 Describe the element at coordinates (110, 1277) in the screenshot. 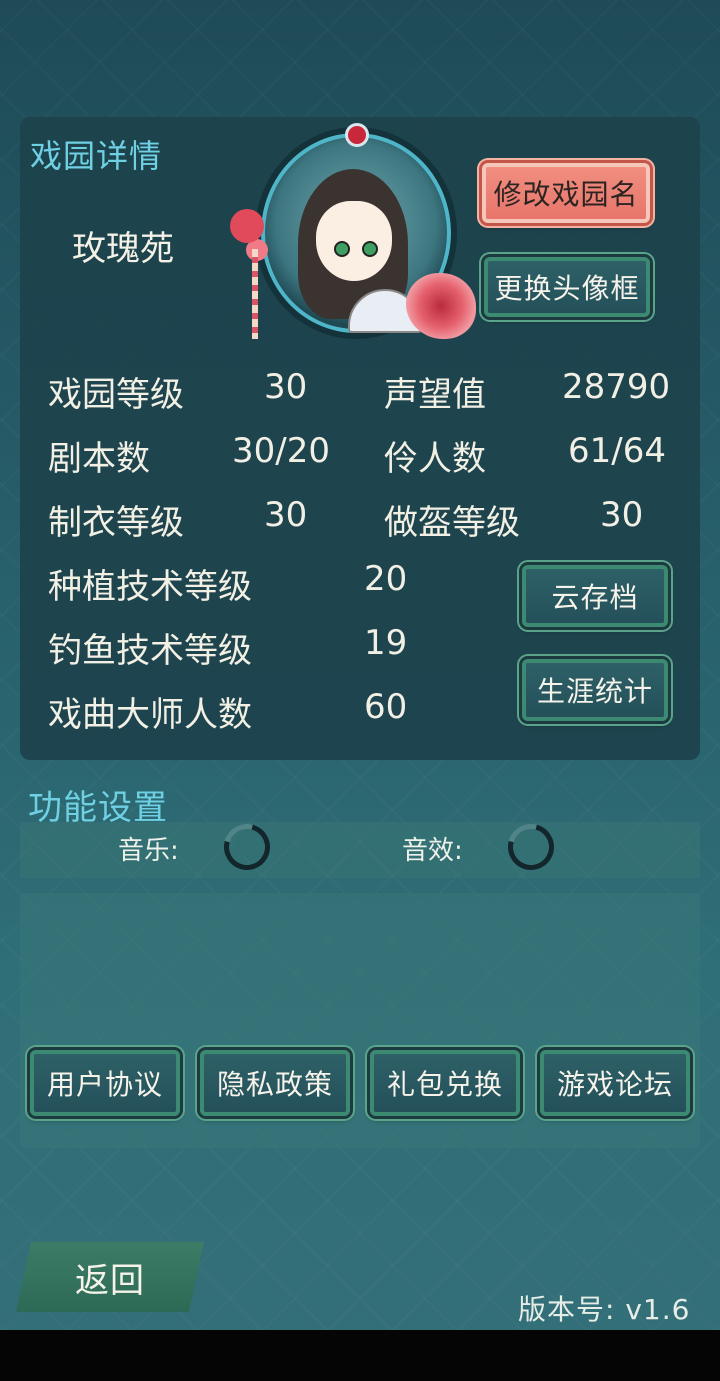

I see `back-button: 返回` at that location.